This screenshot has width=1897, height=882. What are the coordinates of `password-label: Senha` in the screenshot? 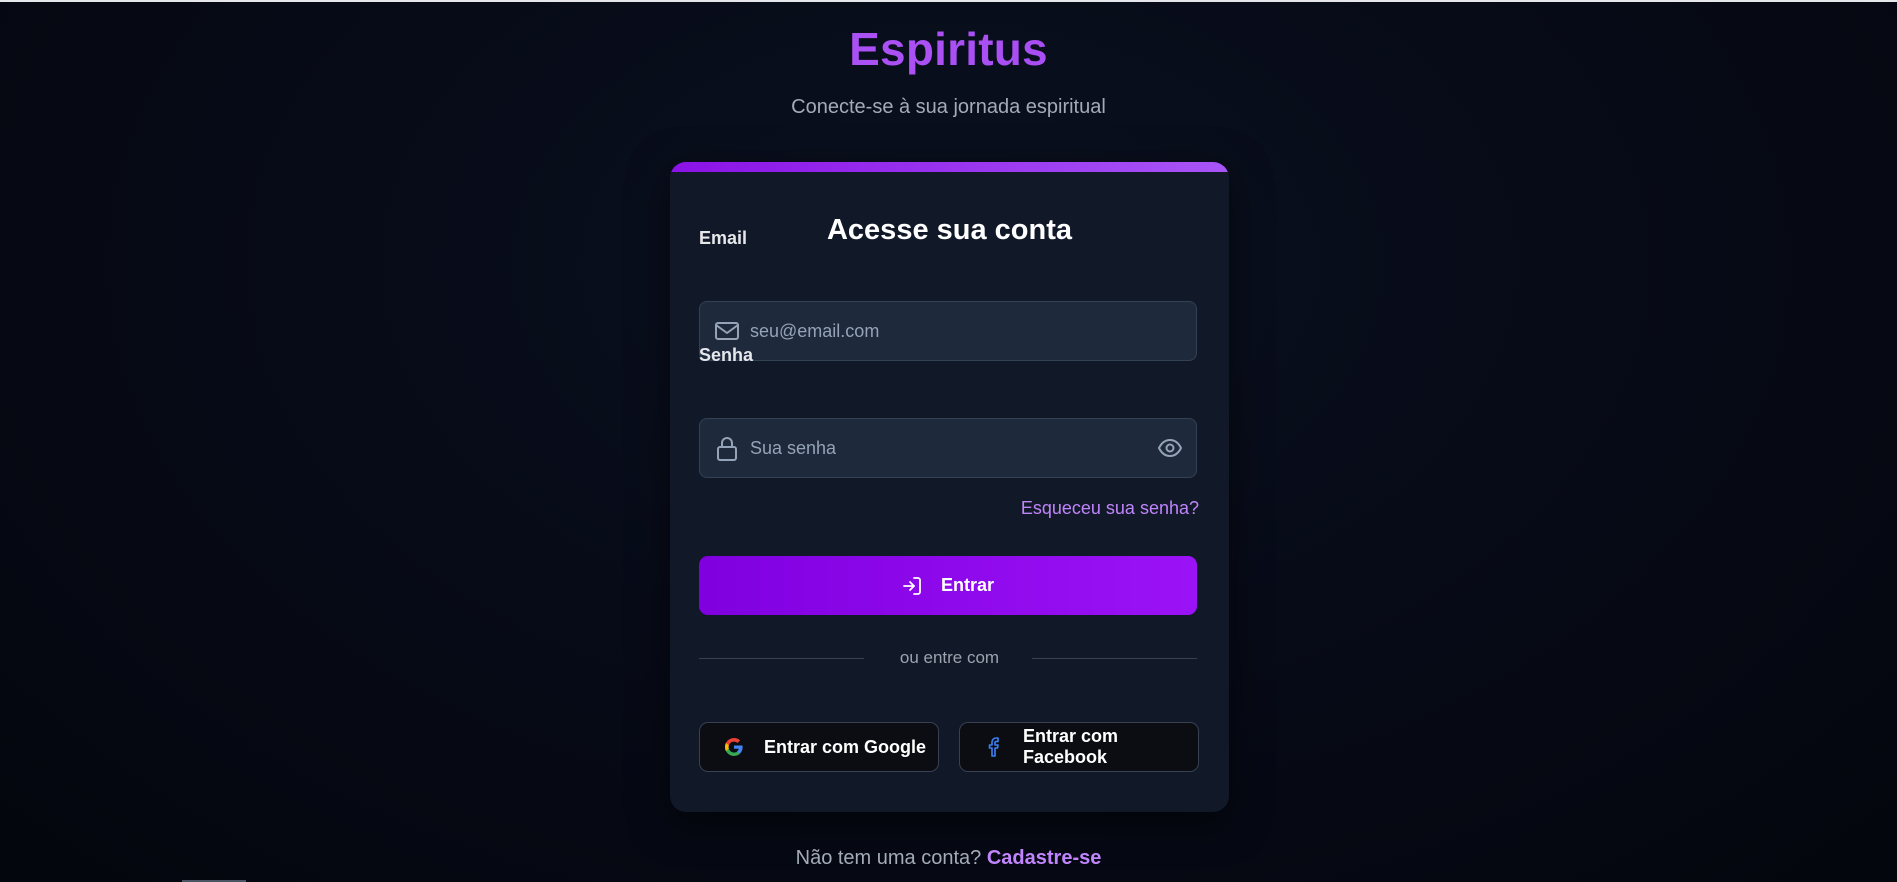 It's located at (726, 355).